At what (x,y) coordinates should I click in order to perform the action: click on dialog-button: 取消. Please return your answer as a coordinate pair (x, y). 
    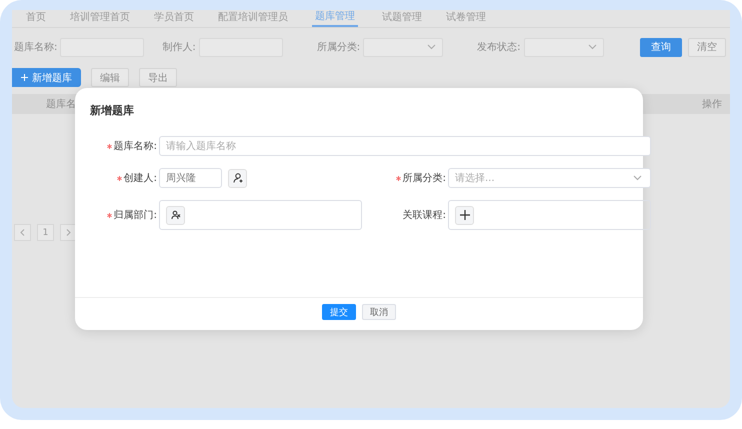
    Looking at the image, I should click on (379, 312).